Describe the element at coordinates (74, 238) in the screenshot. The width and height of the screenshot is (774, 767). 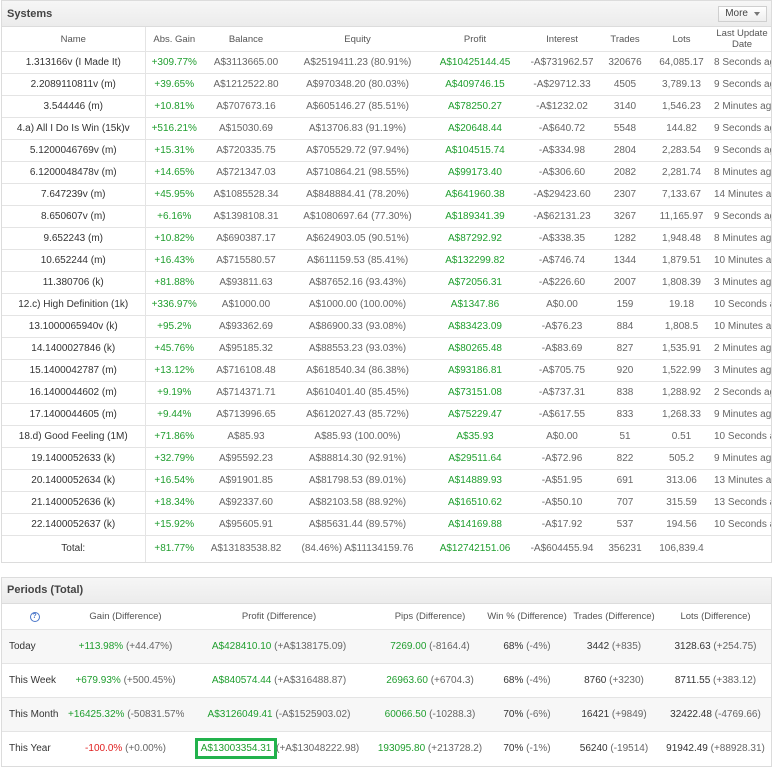
I see `system-name: 9.652243 (m)` at that location.